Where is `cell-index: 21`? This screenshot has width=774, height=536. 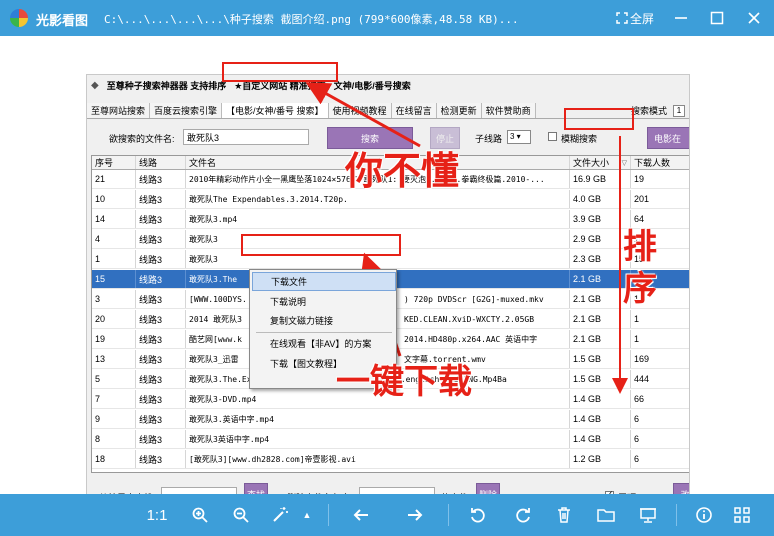
cell-index: 21 is located at coordinates (114, 179).